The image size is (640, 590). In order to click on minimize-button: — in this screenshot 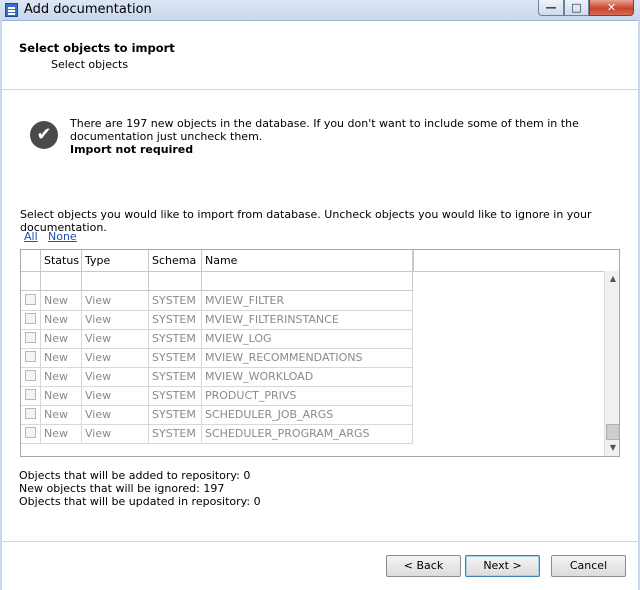, I will do `click(551, 8)`.